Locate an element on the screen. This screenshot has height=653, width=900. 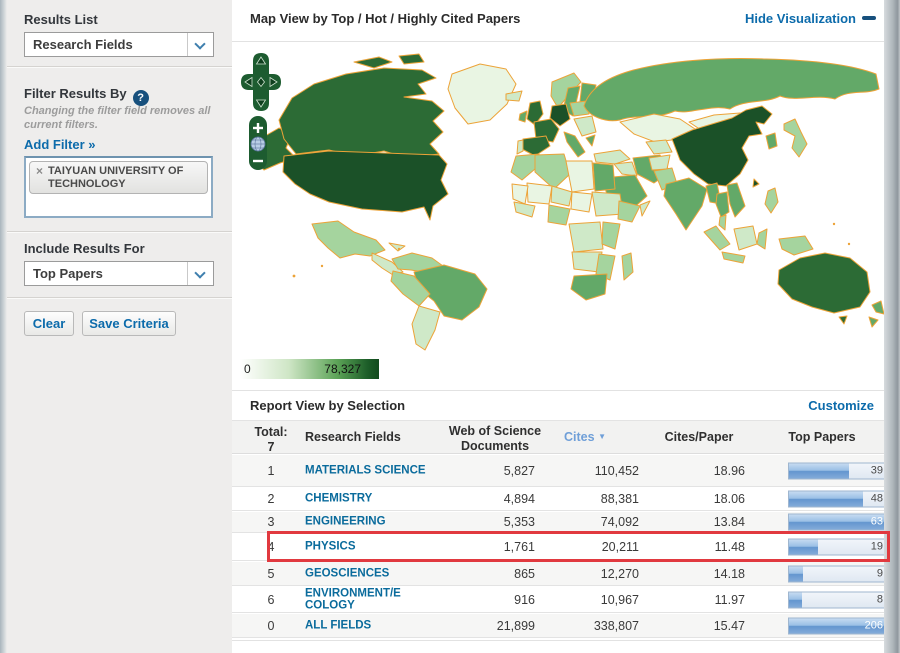
hide-minus-icon is located at coordinates (869, 18).